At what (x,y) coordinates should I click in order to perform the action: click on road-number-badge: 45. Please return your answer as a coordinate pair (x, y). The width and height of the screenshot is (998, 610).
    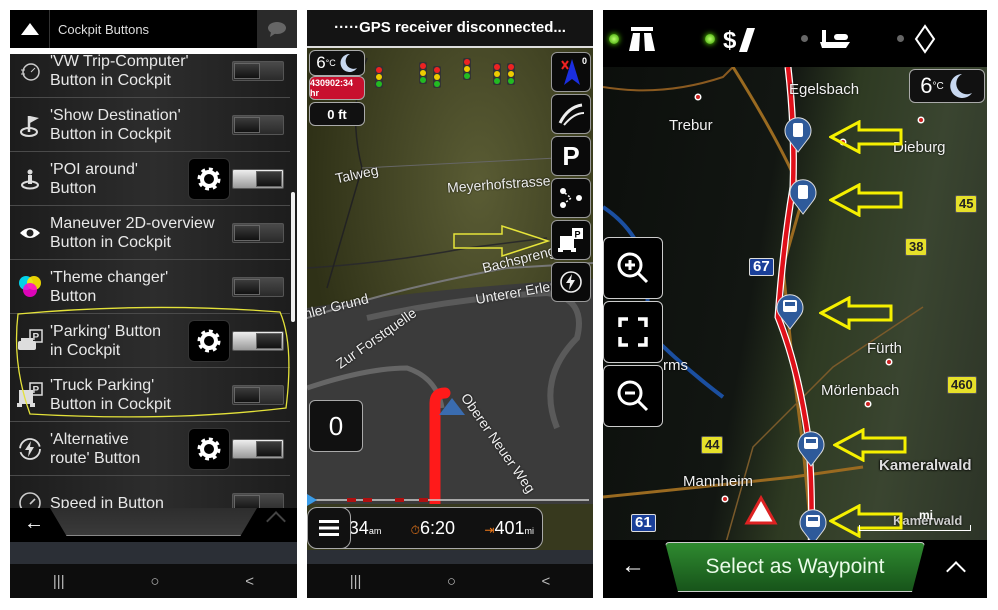
    Looking at the image, I should click on (966, 204).